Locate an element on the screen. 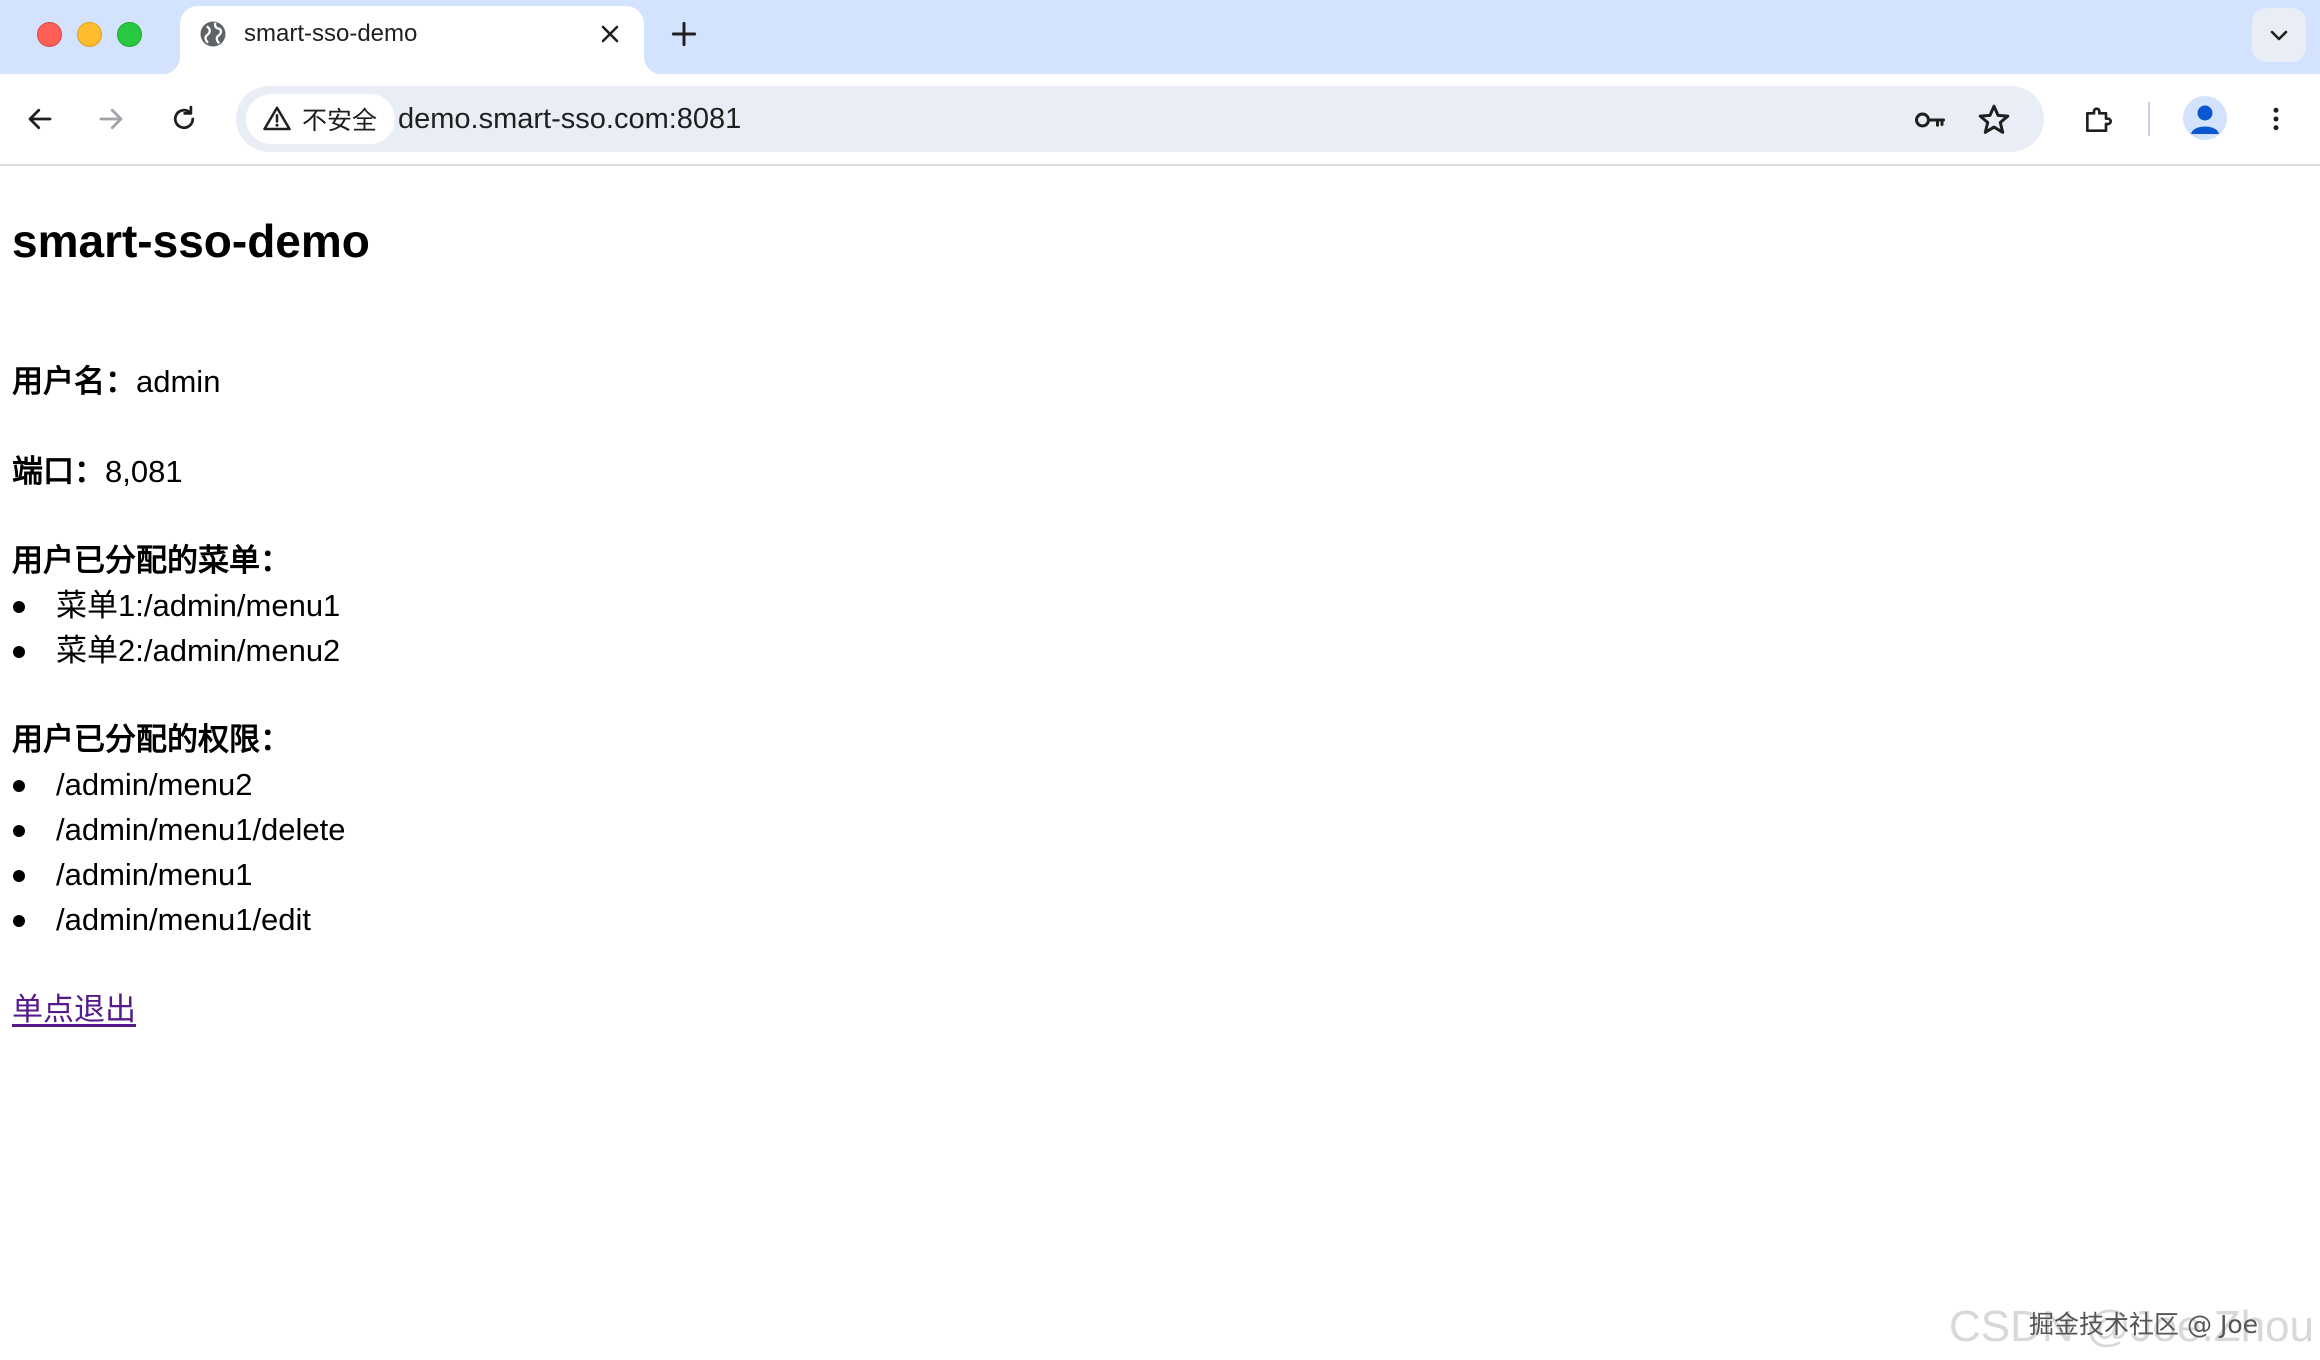  close-window-button is located at coordinates (49, 34).